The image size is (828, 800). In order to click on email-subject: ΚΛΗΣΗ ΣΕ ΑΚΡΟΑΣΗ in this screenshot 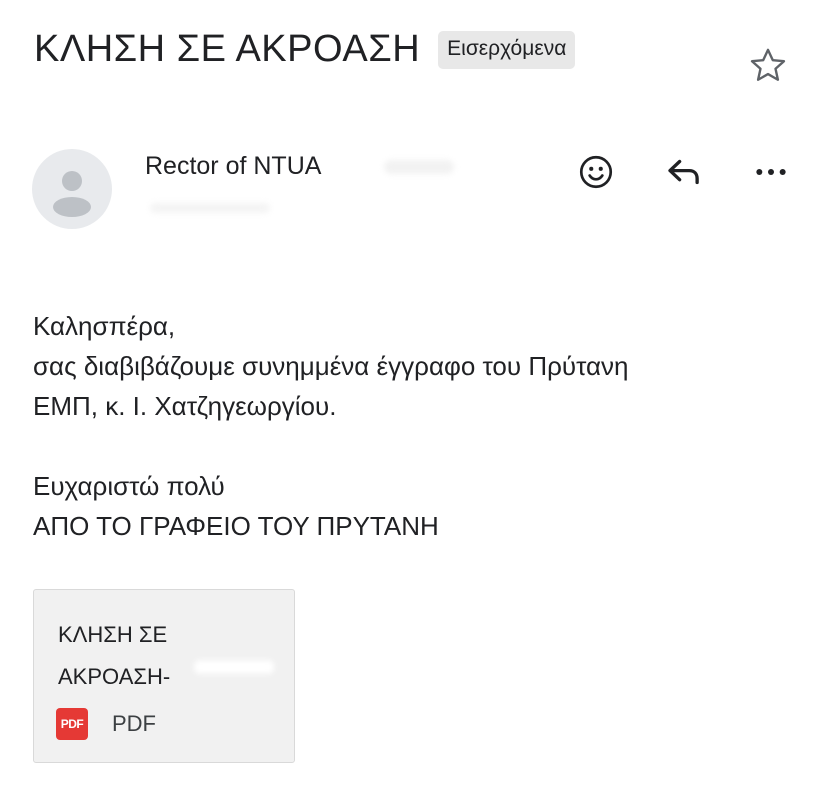, I will do `click(227, 49)`.